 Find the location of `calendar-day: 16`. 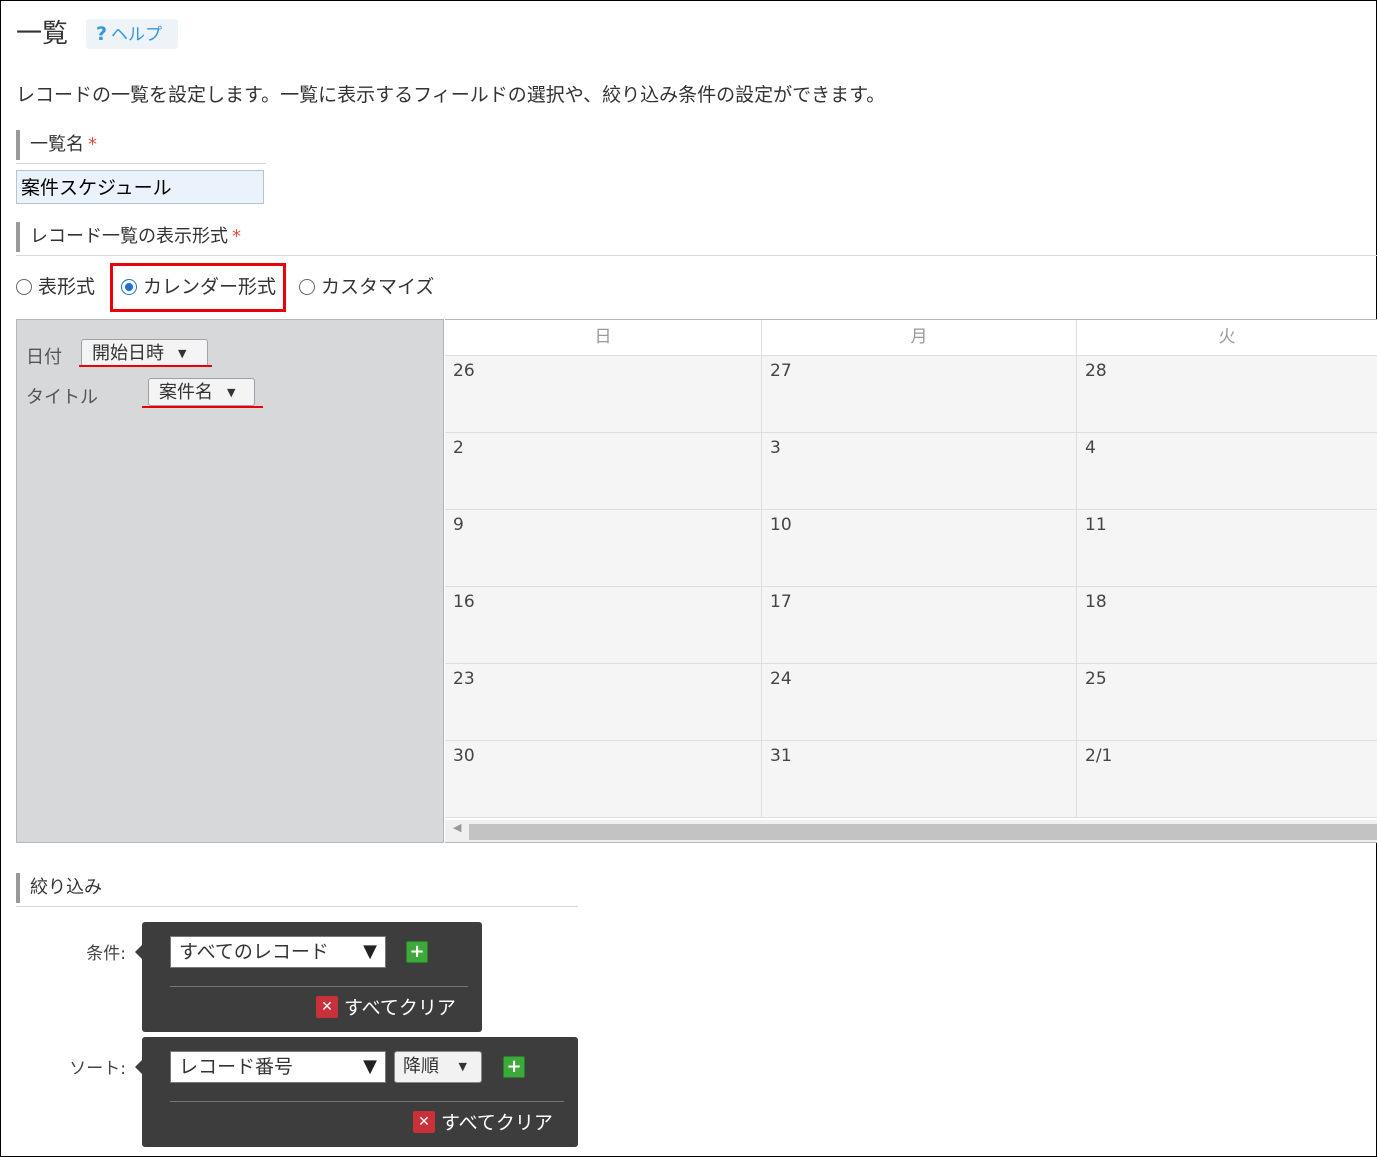

calendar-day: 16 is located at coordinates (603, 625).